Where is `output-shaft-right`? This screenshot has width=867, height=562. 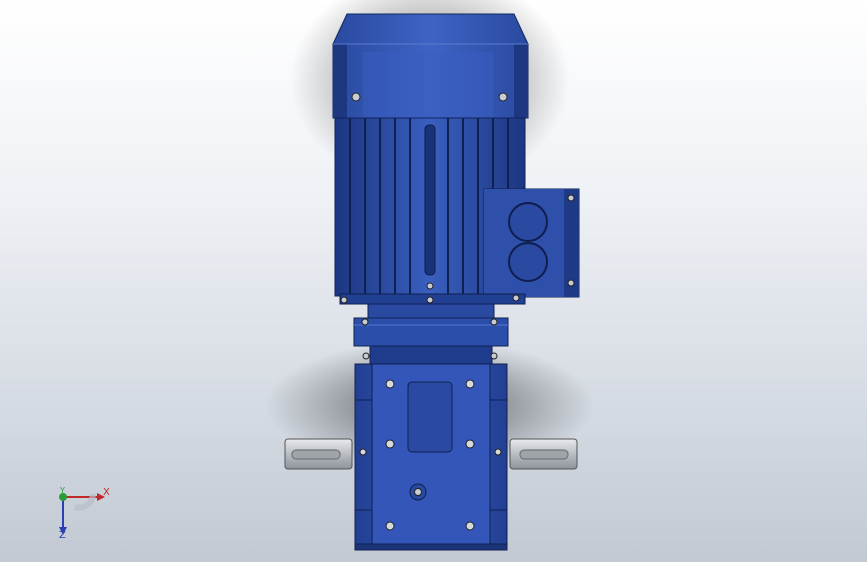
output-shaft-right is located at coordinates (543, 454).